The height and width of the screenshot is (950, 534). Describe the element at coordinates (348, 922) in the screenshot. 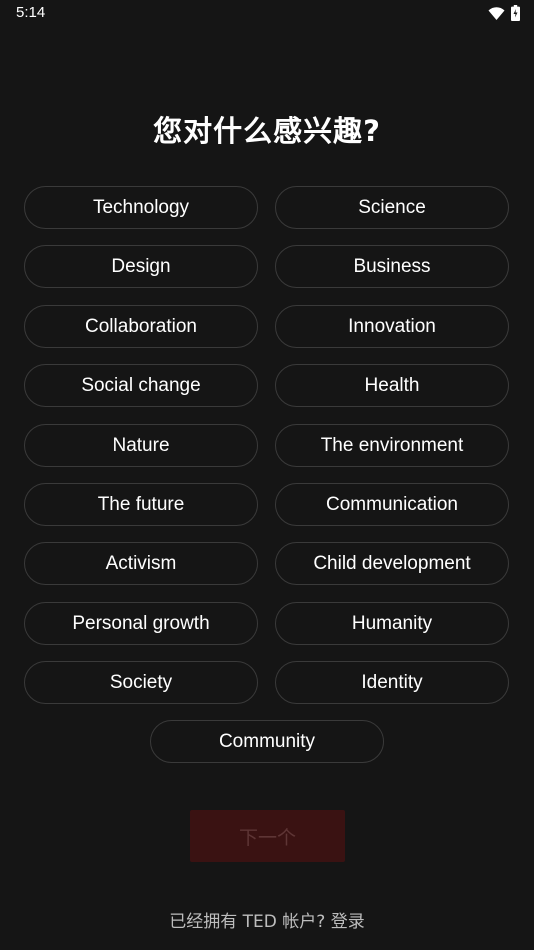

I see `login-link: 登录` at that location.